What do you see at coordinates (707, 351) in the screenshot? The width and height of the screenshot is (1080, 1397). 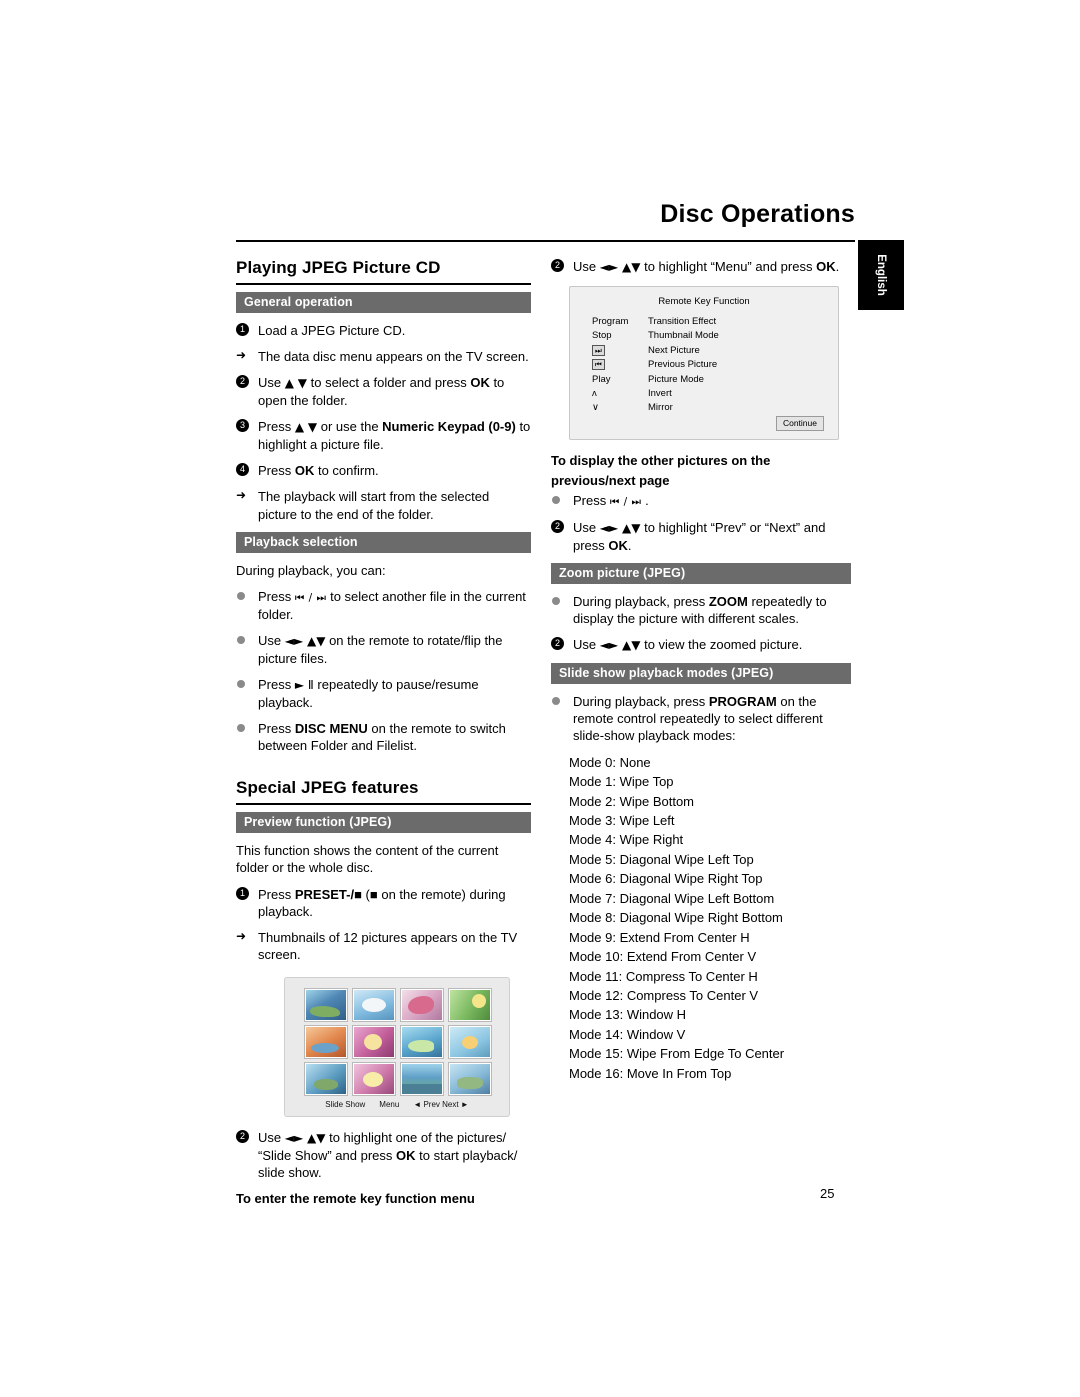 I see `table-row: ⏭ Next Picture` at bounding box center [707, 351].